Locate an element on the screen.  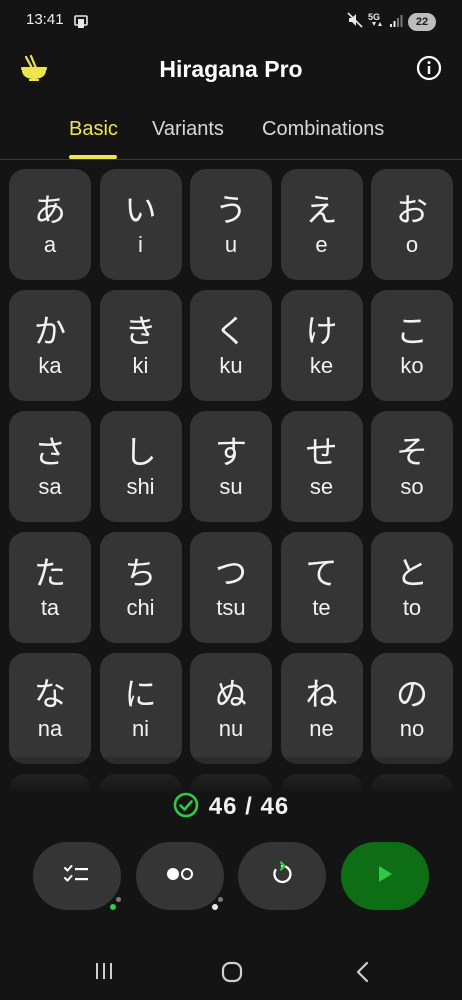
start-button is located at coordinates (385, 876).